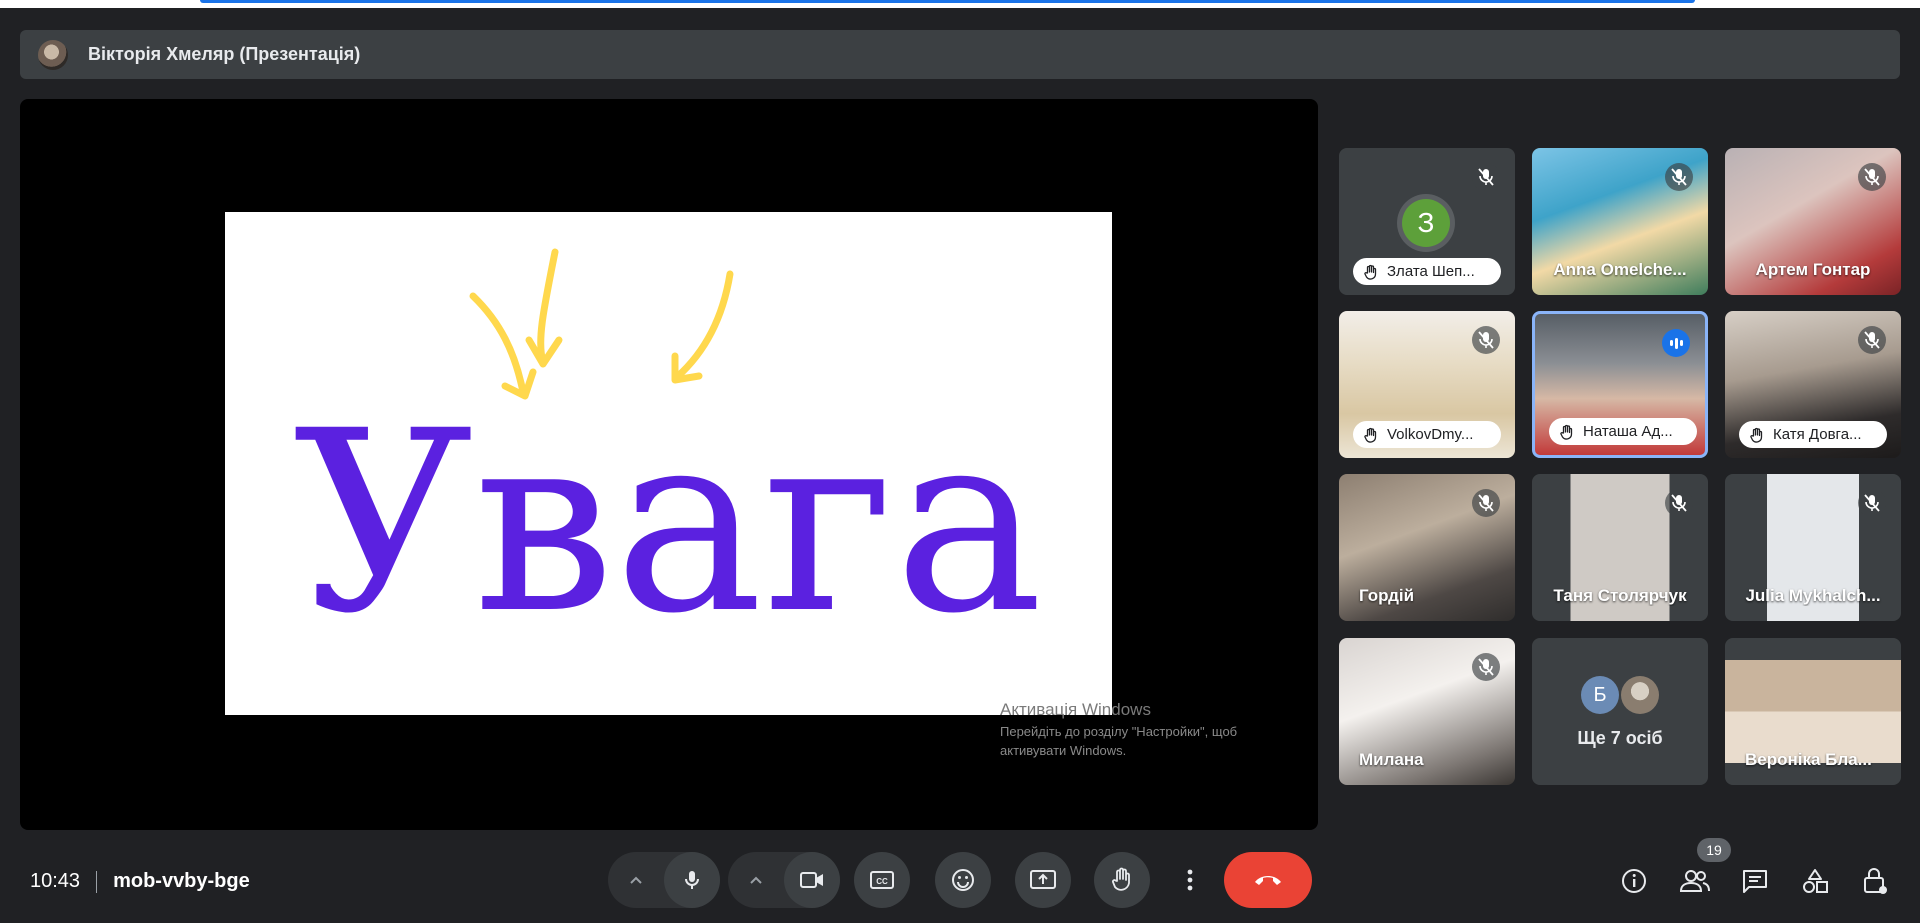 Image resolution: width=1920 pixels, height=923 pixels. Describe the element at coordinates (1620, 695) in the screenshot. I see `more-avatars: Б` at that location.